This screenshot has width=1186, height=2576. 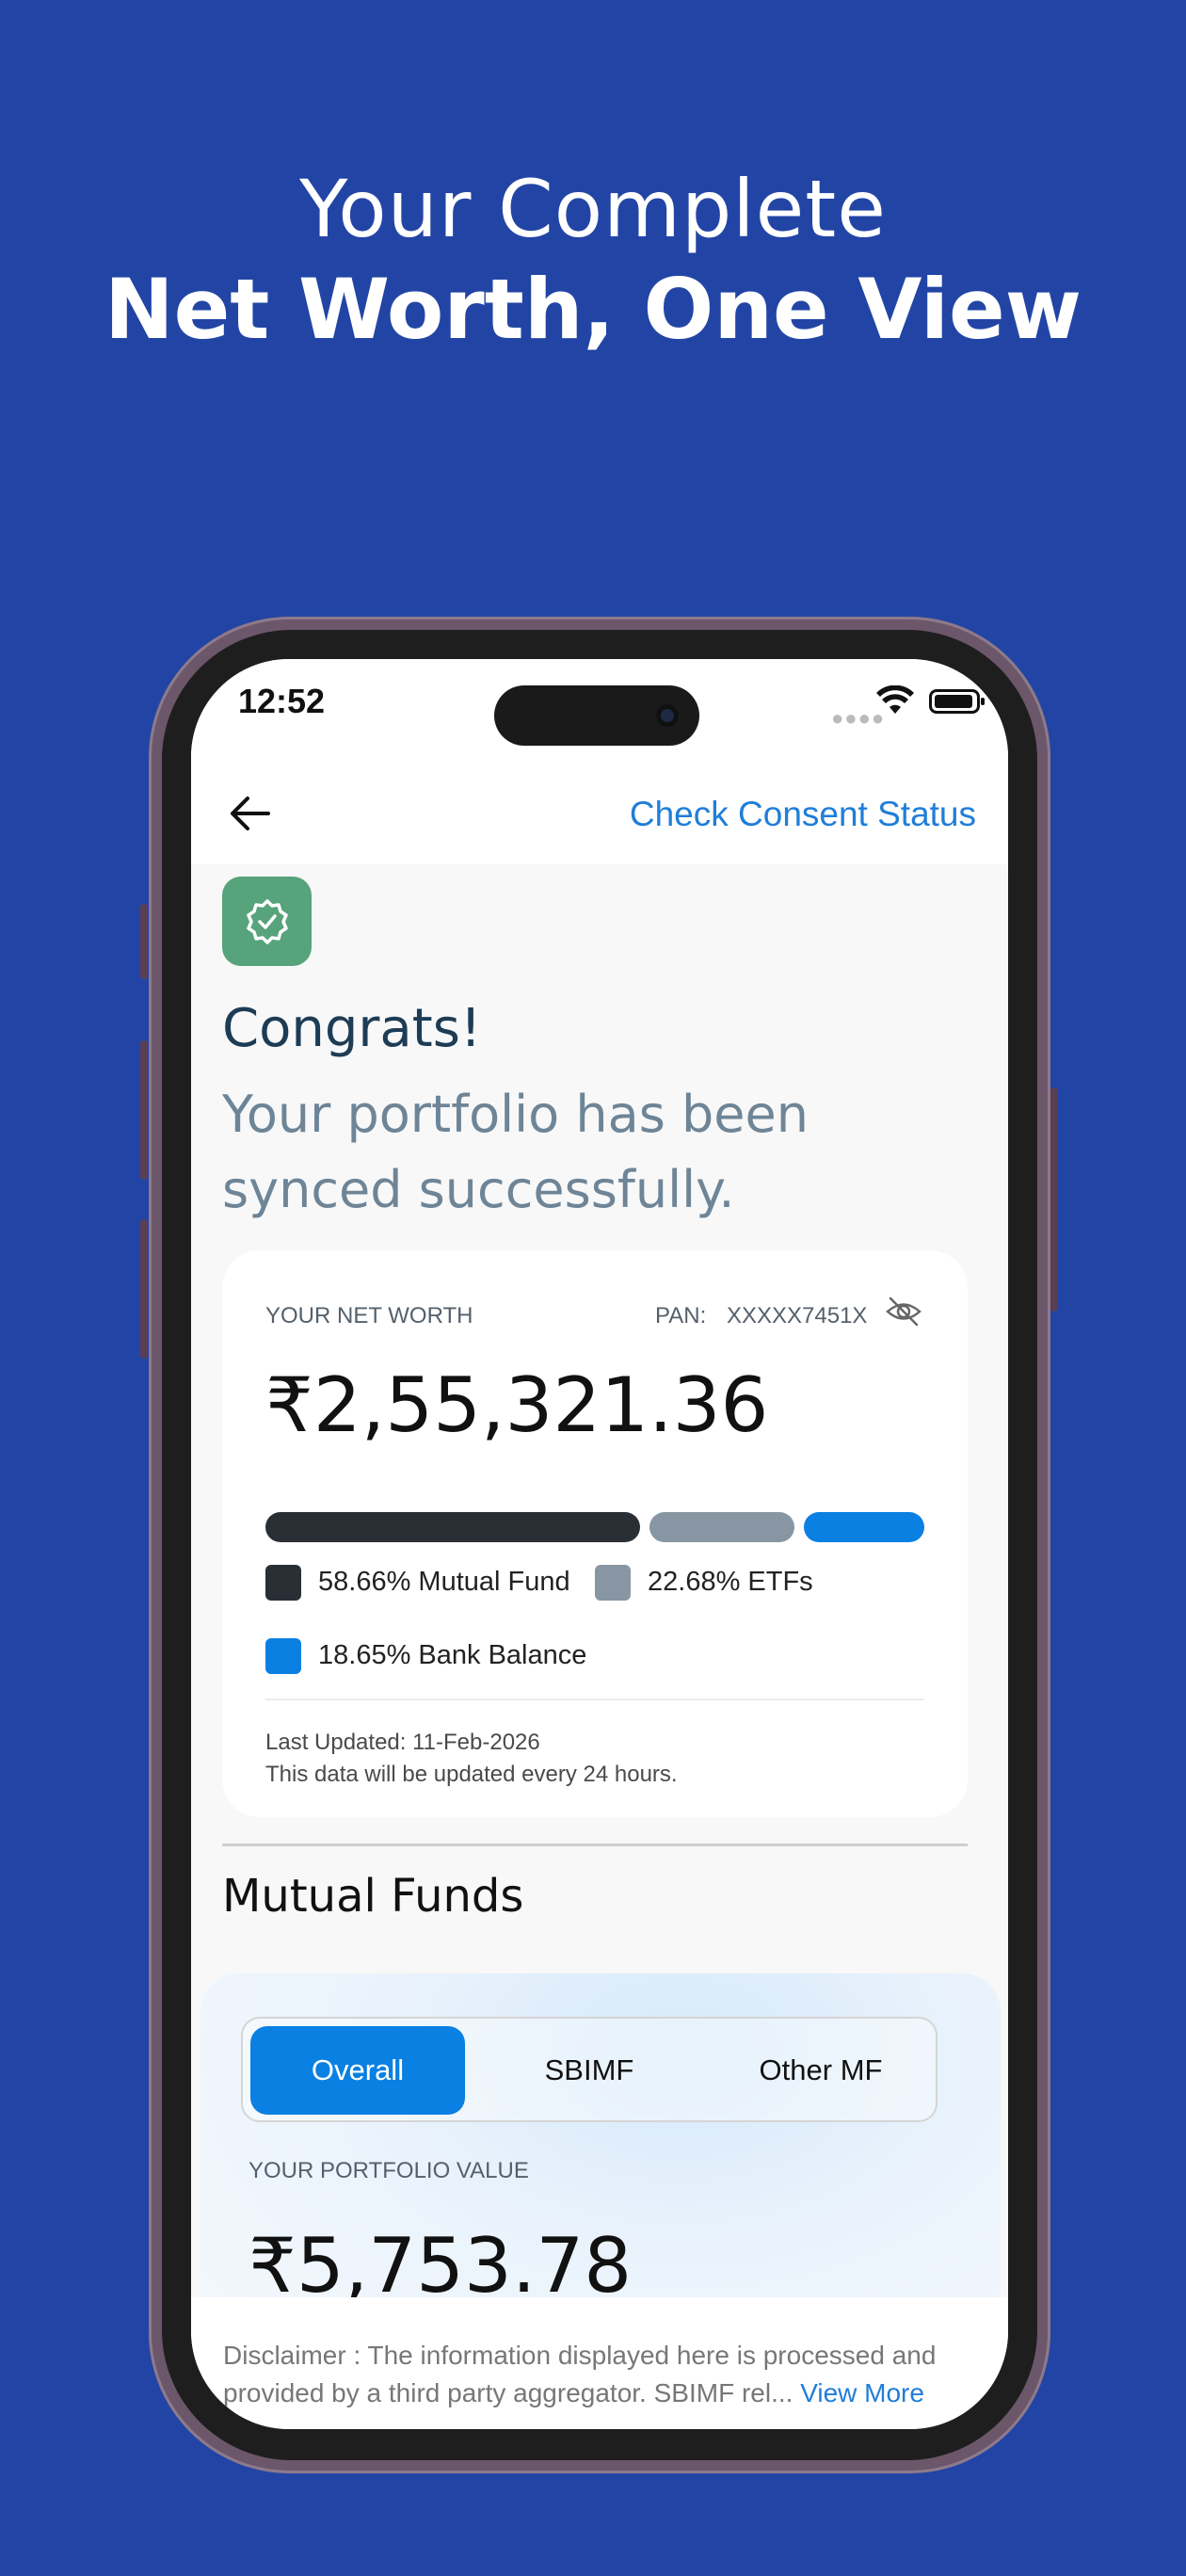 What do you see at coordinates (144, 1110) in the screenshot?
I see `phone-volume-up-button` at bounding box center [144, 1110].